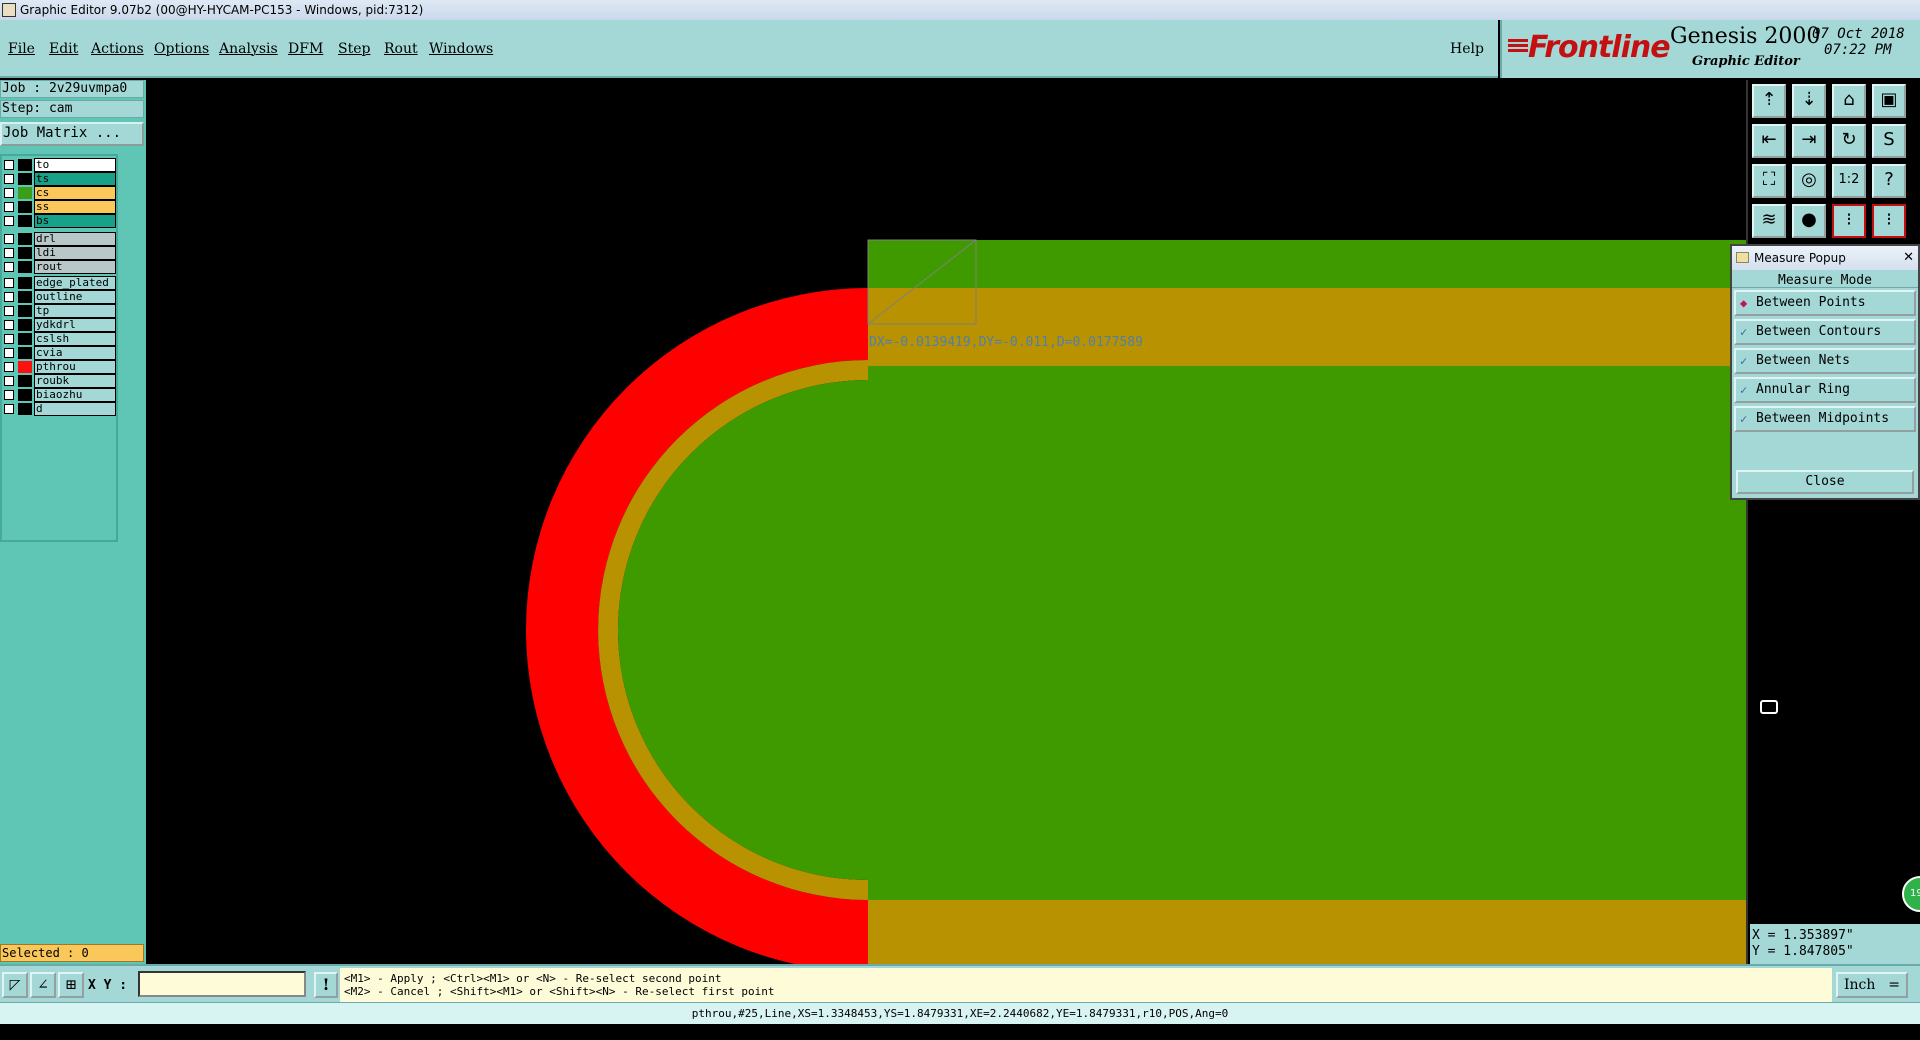 Image resolution: width=1920 pixels, height=1040 pixels. I want to click on grid-icon: ⊞, so click(71, 985).